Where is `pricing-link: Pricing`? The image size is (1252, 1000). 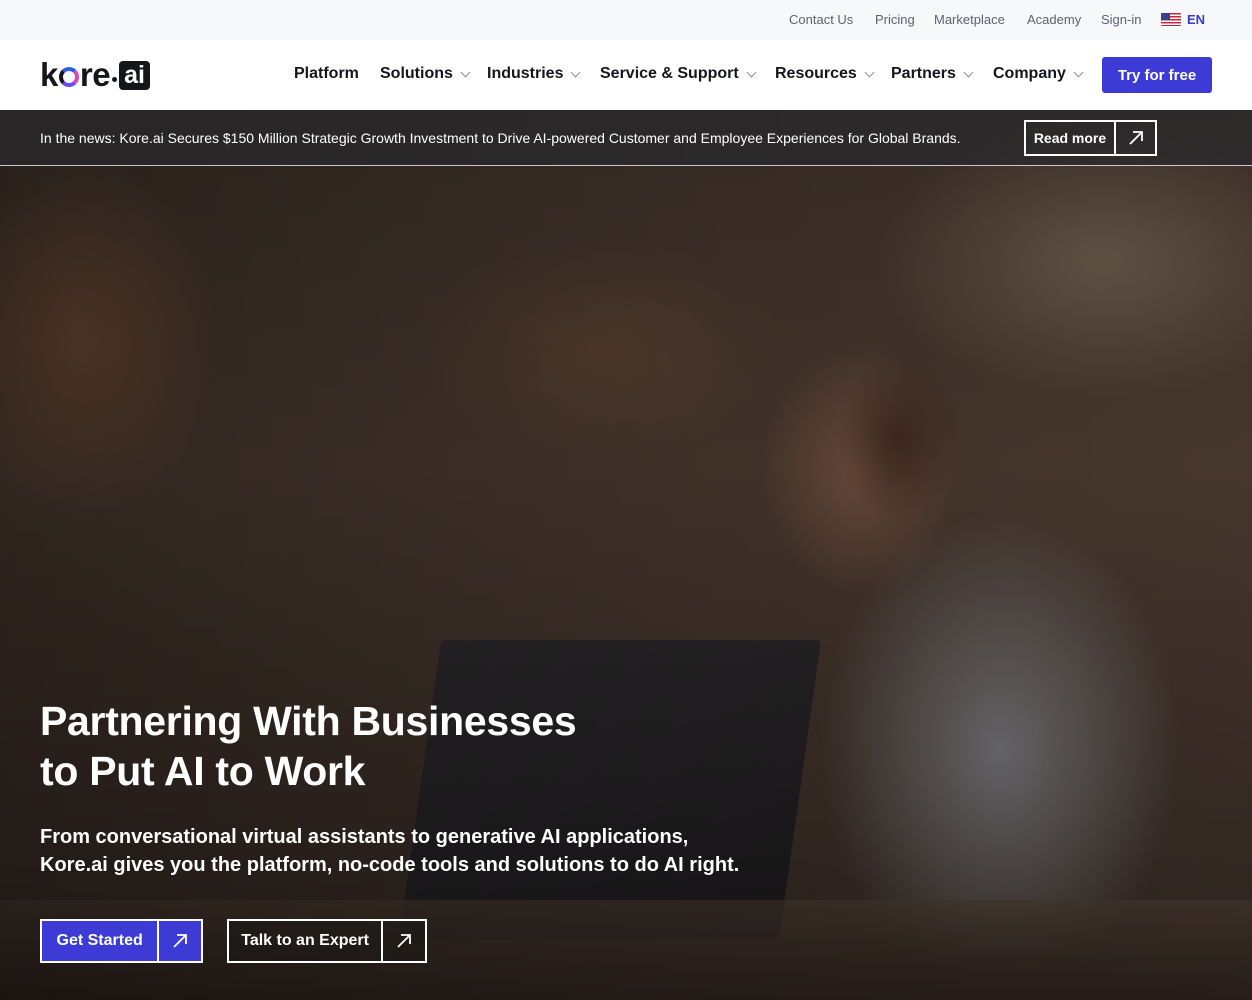
pricing-link: Pricing is located at coordinates (895, 19).